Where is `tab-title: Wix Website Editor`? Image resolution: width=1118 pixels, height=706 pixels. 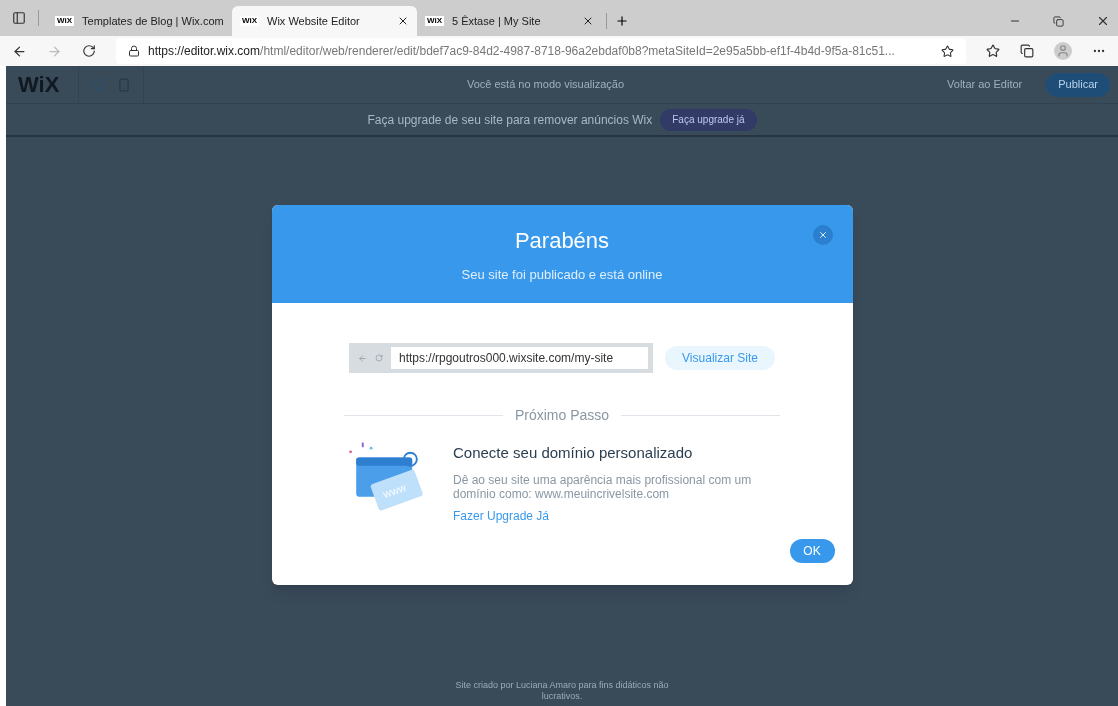
tab-title: Wix Website Editor is located at coordinates (314, 21).